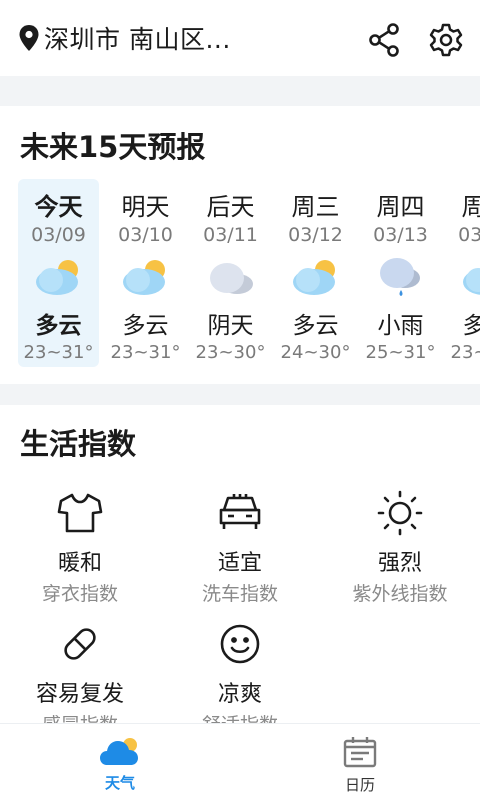 The width and height of the screenshot is (480, 800). Describe the element at coordinates (113, 147) in the screenshot. I see `forecast-title: 未来15天预报` at that location.